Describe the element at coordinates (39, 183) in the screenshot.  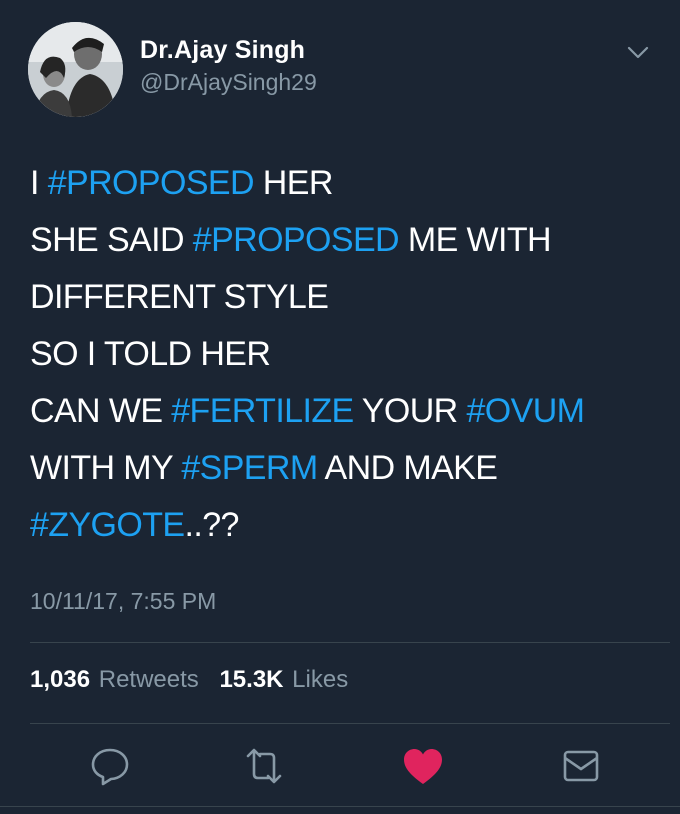
I see `tweet-text-segment: I` at that location.